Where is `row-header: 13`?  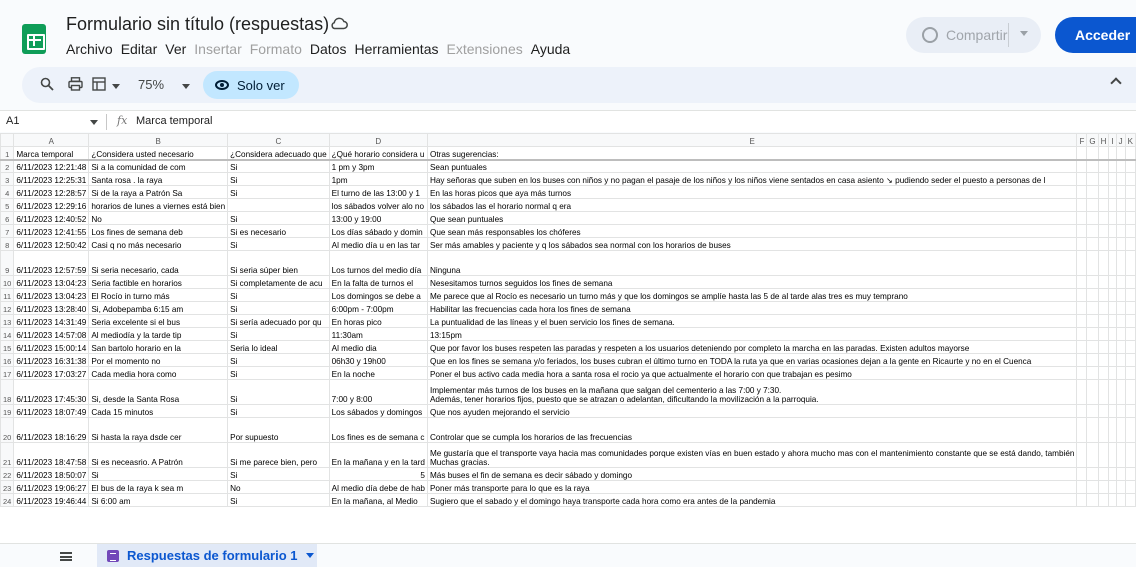
row-header: 13 is located at coordinates (7, 321).